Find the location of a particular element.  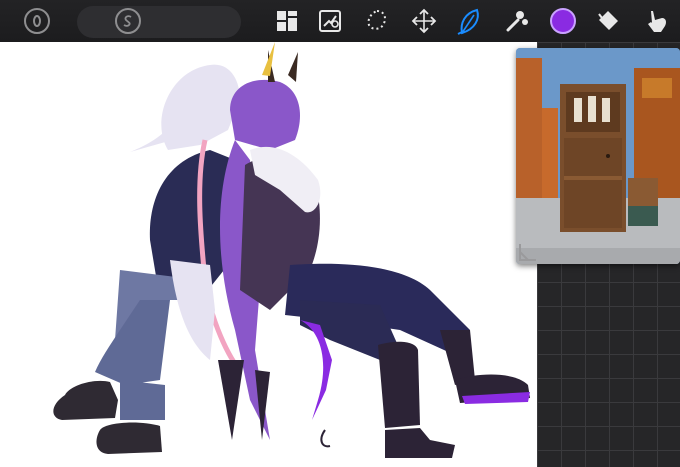

move-arrows-icon is located at coordinates (424, 21).